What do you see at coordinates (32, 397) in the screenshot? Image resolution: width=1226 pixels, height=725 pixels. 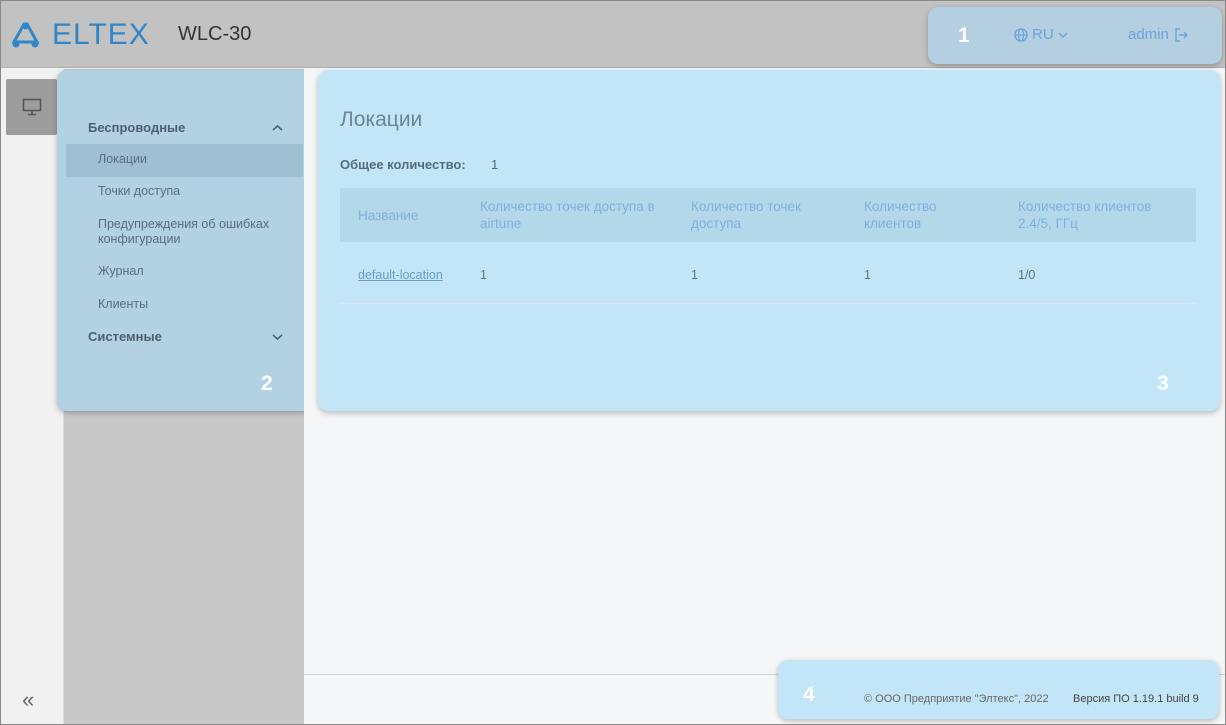 I see `icon-rail: «` at bounding box center [32, 397].